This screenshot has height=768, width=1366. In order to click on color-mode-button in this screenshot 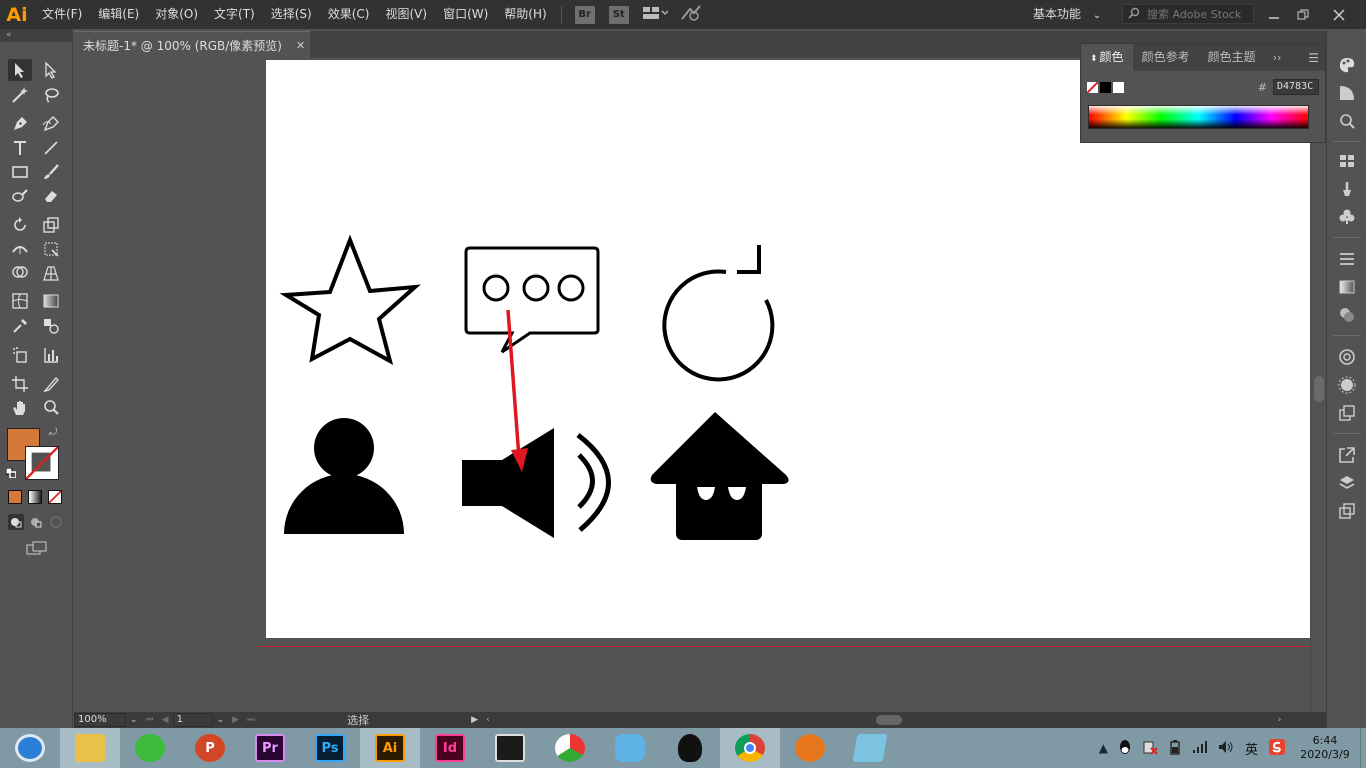, I will do `click(15, 497)`.